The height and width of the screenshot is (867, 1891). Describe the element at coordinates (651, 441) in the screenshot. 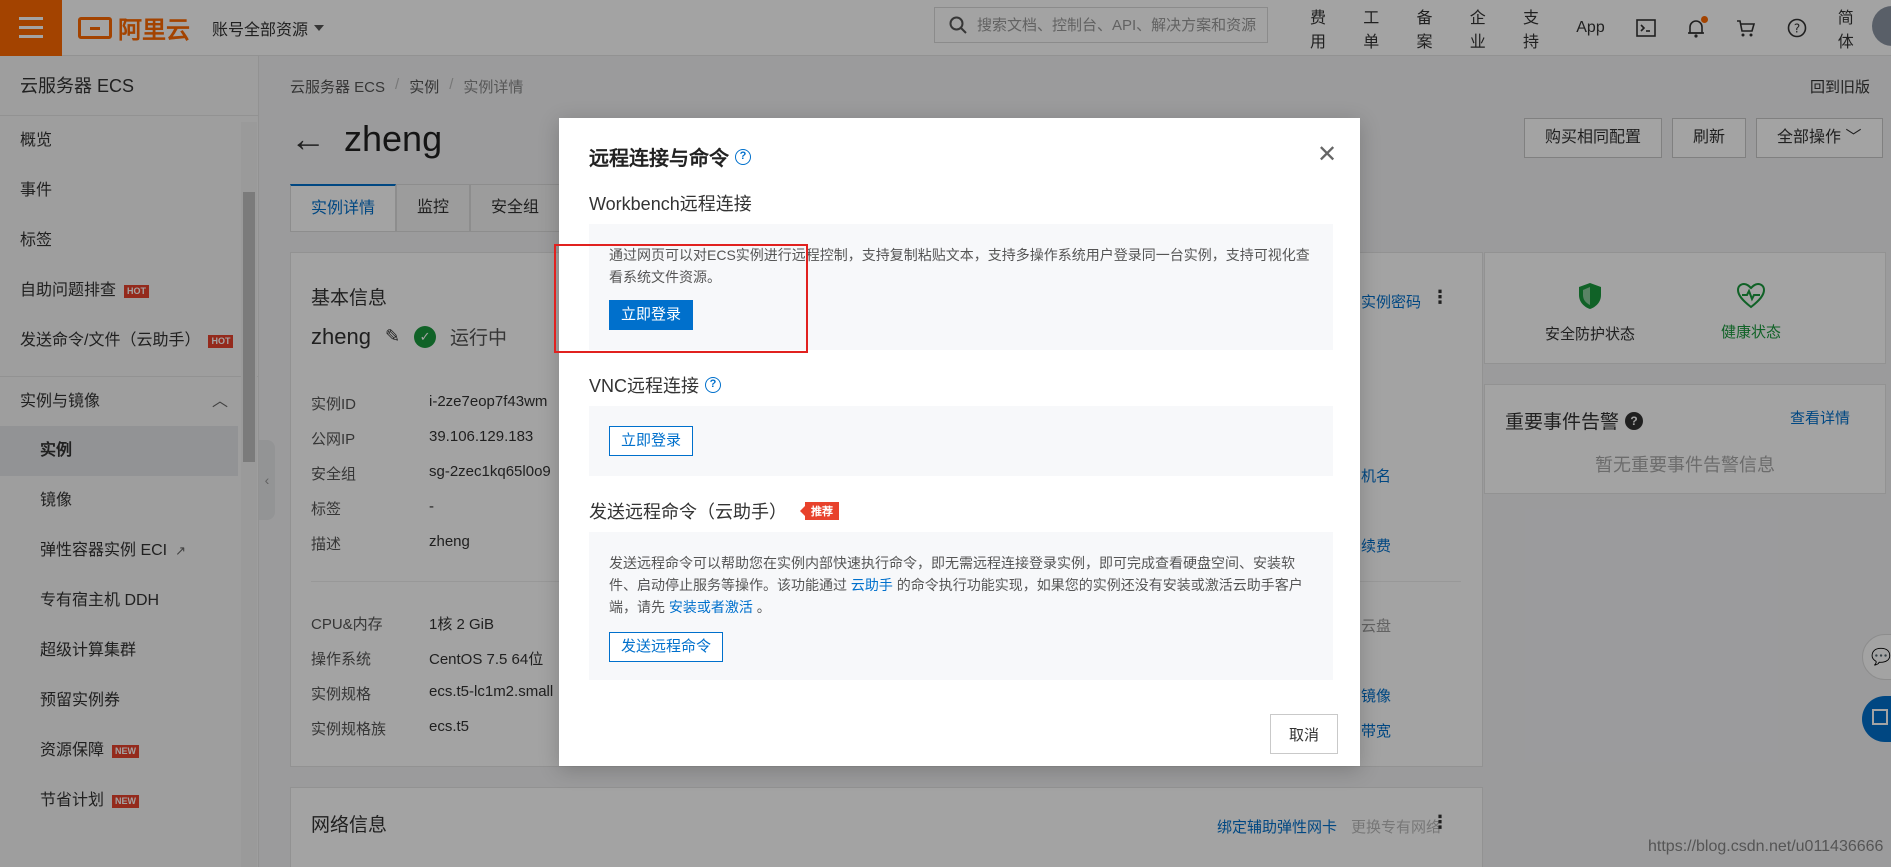

I see `vnc-login-button: 立即登录` at that location.